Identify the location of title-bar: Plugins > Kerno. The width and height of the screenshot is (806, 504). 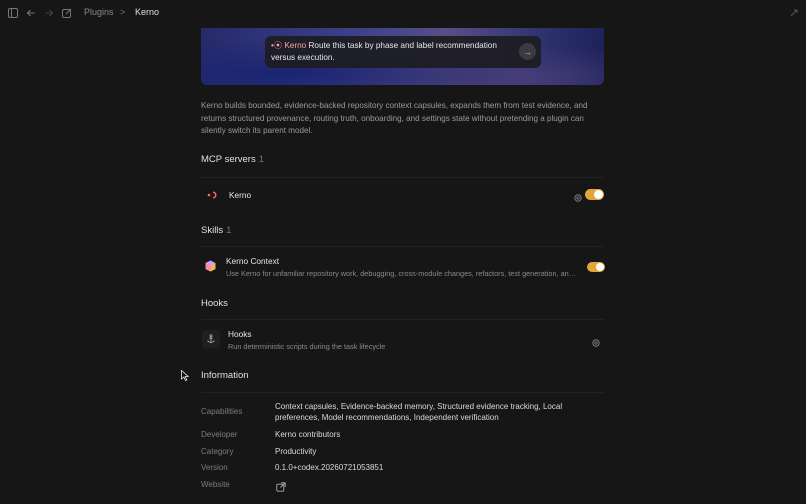
(403, 13).